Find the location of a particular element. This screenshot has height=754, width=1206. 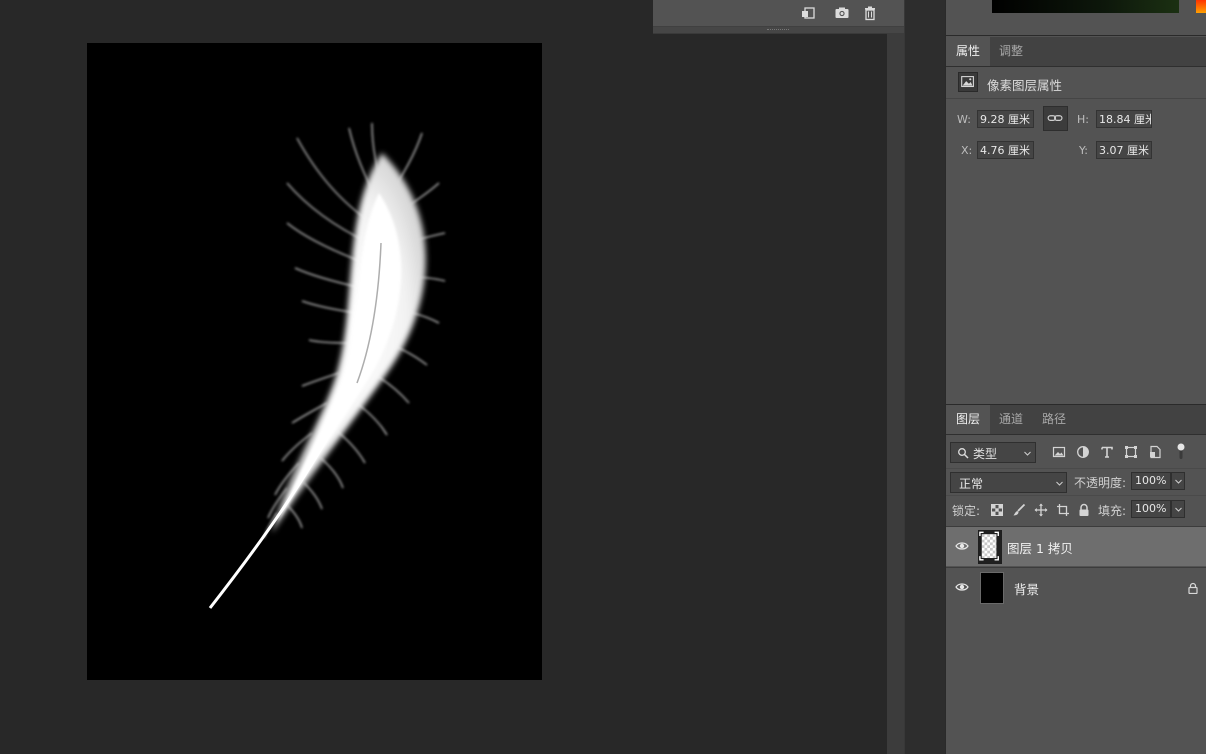

search-icon is located at coordinates (963, 453).